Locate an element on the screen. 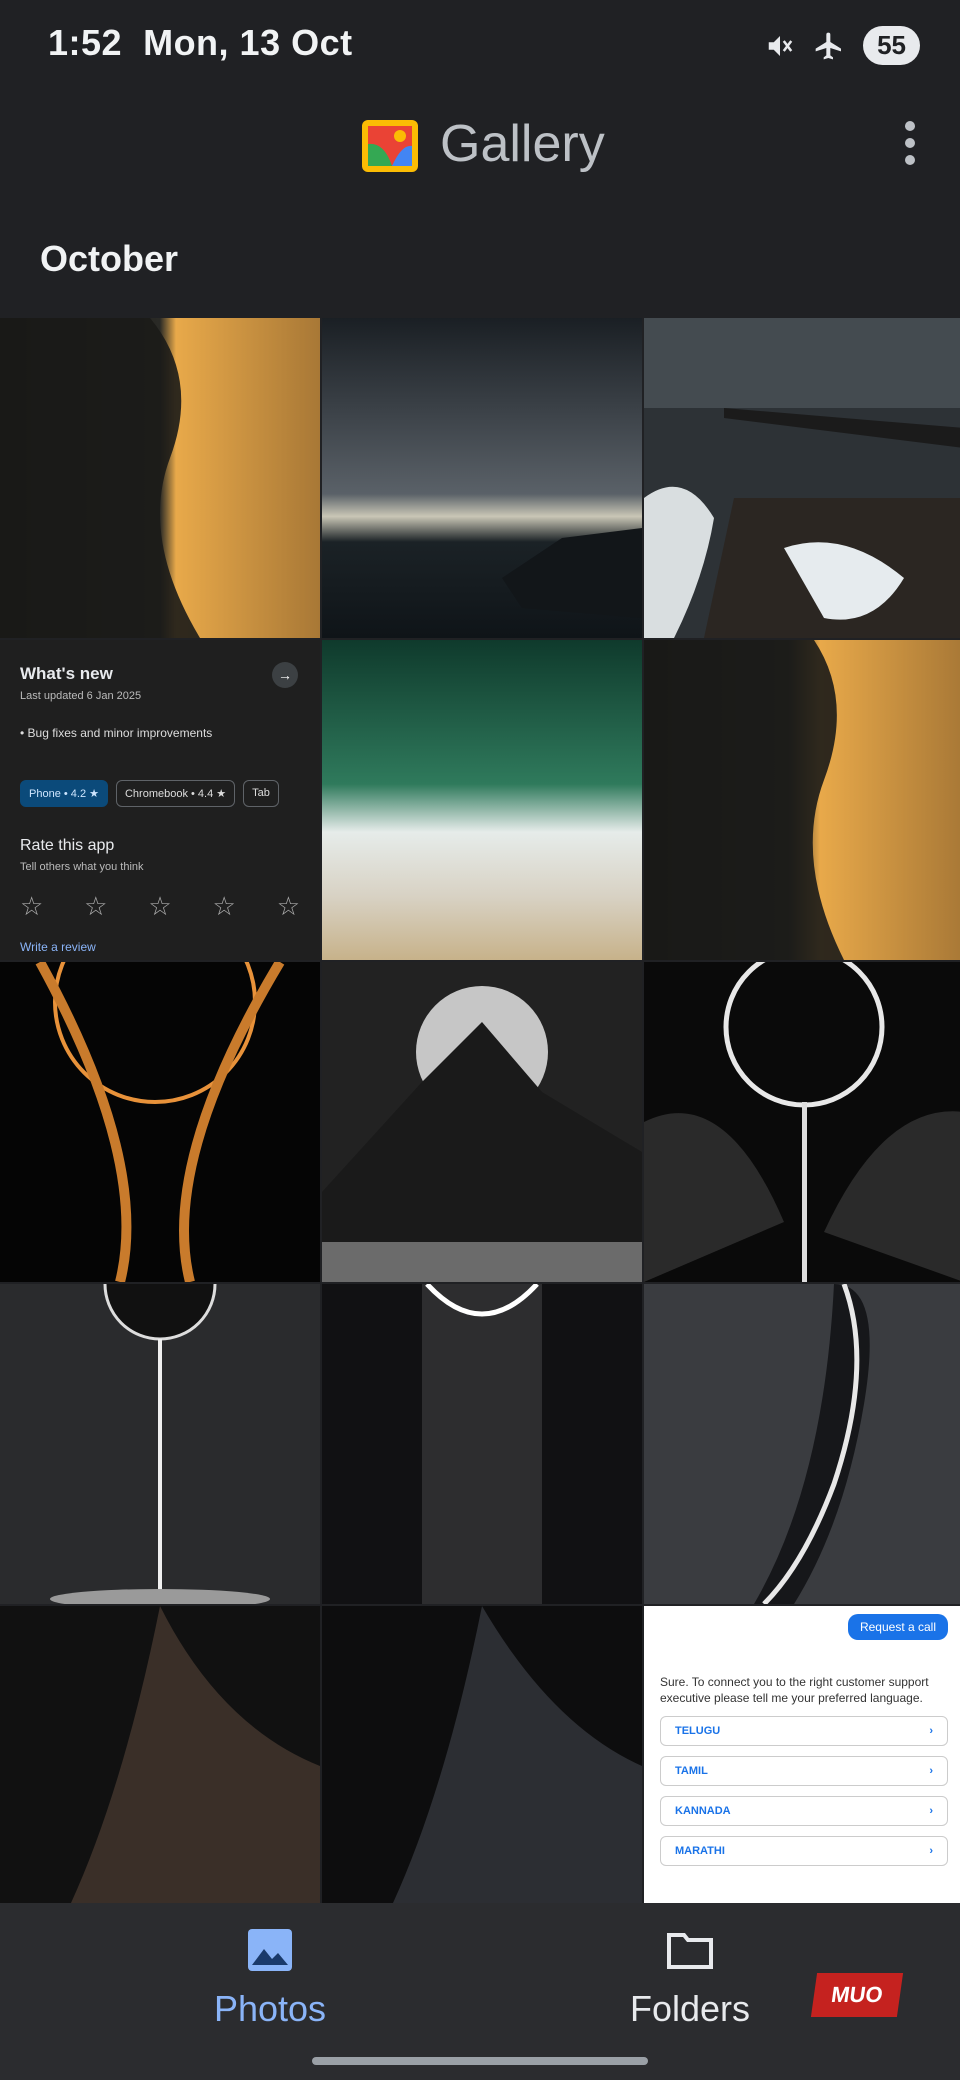 Image resolution: width=960 pixels, height=2080 pixels. gallery-logo-icon is located at coordinates (390, 146).